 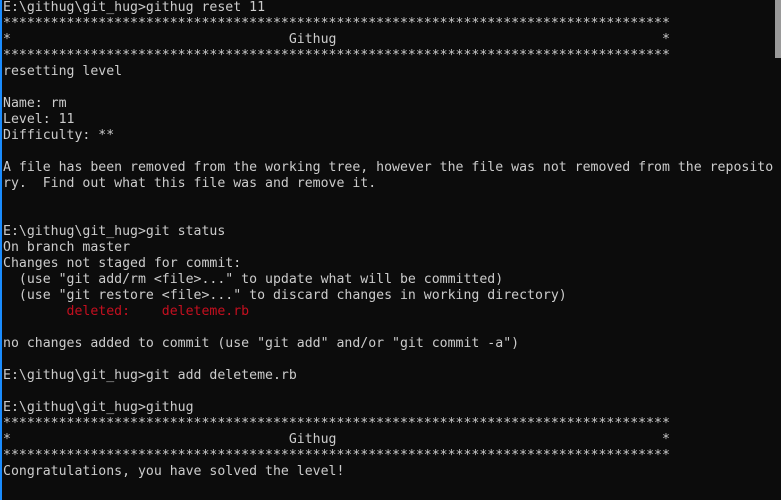 I want to click on console-text-run: E:\githug\git_hug>githug, so click(x=98, y=407).